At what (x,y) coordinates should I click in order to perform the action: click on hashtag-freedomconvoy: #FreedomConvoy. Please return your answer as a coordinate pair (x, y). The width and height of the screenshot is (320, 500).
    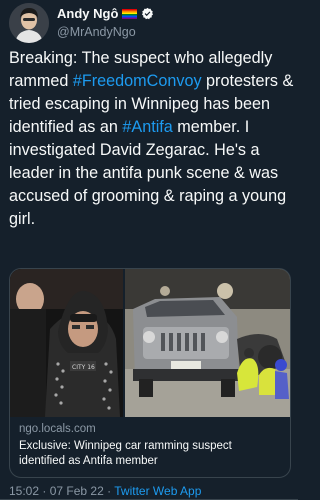
    Looking at the image, I should click on (137, 81).